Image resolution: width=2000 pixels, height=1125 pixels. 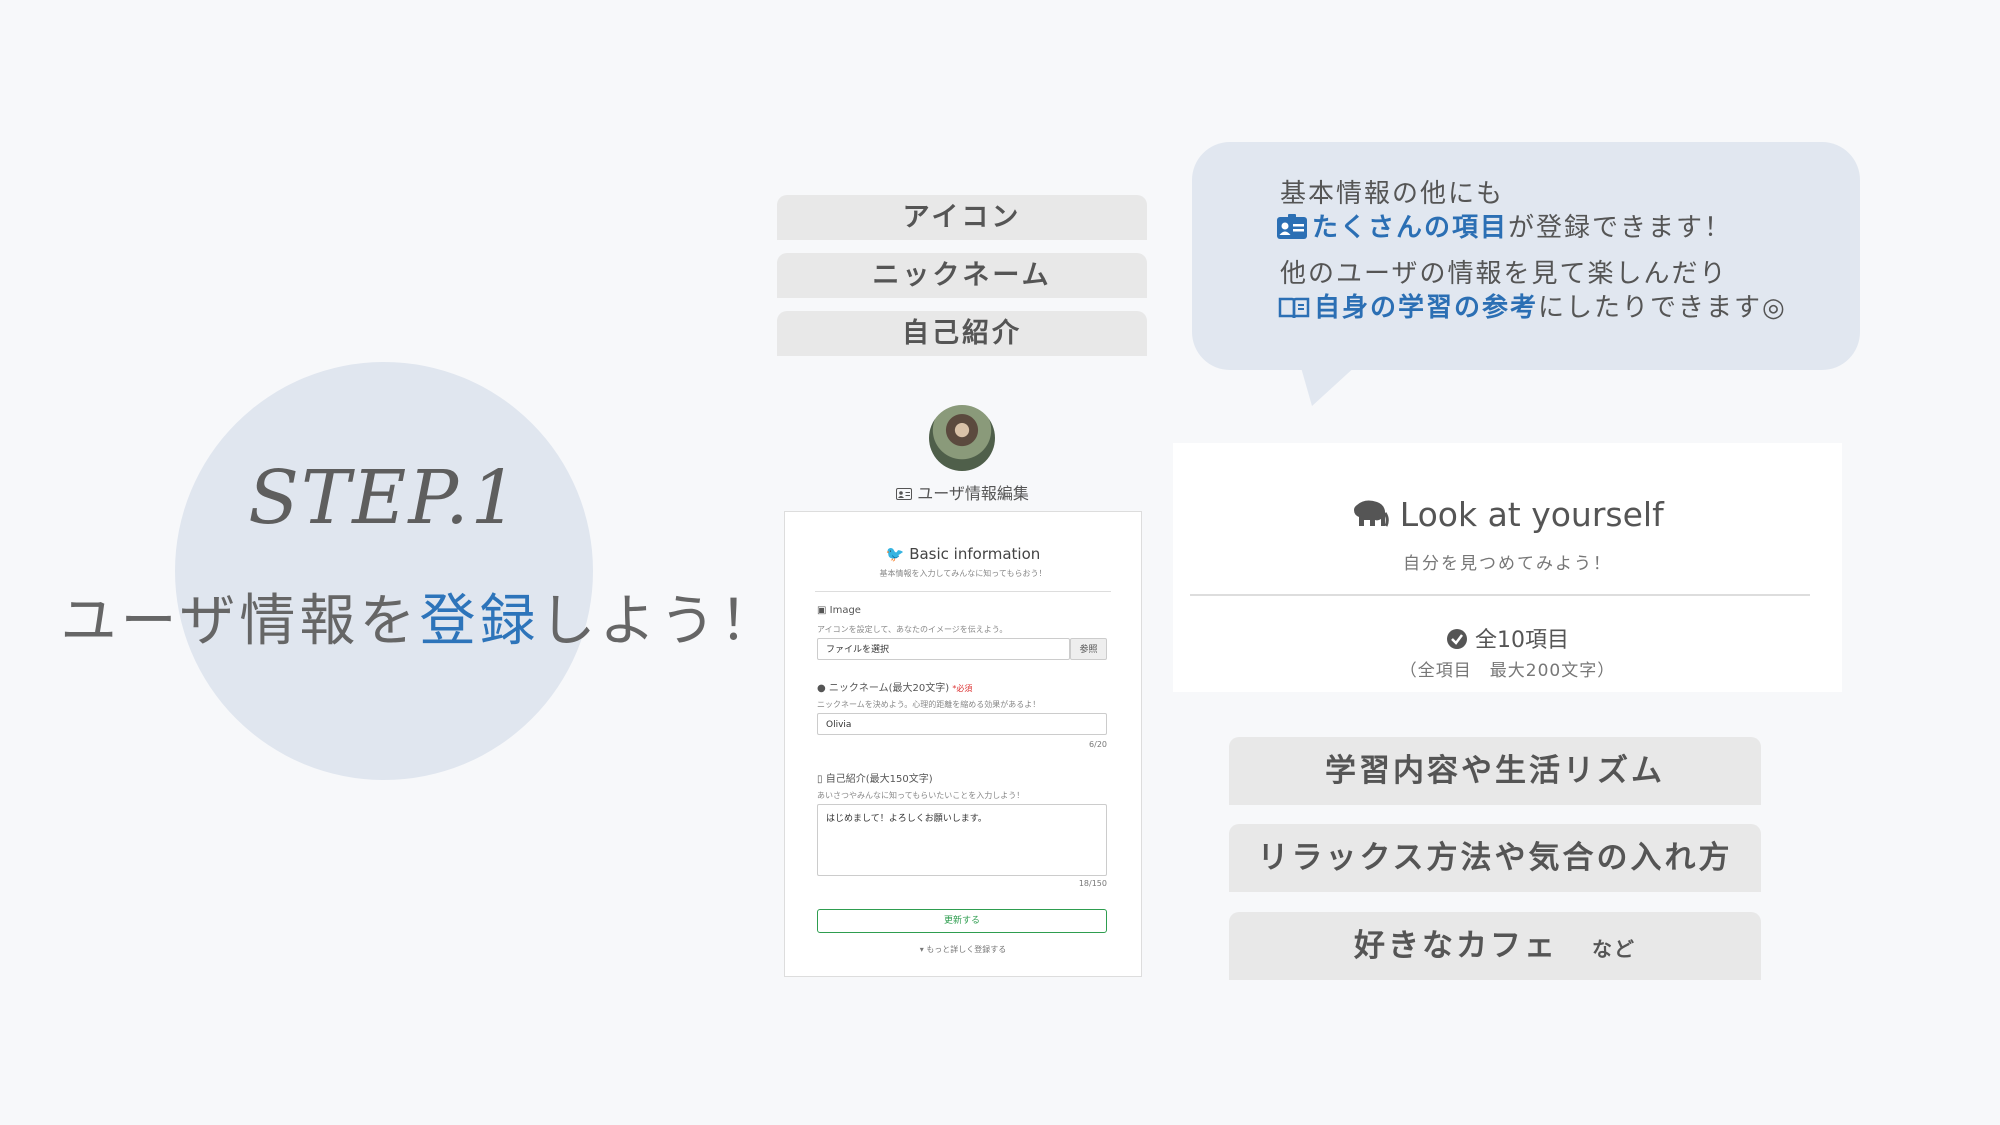 What do you see at coordinates (912, 629) in the screenshot?
I see `image-help: アイコンを設定して、あなたのイメージを伝えよう。` at bounding box center [912, 629].